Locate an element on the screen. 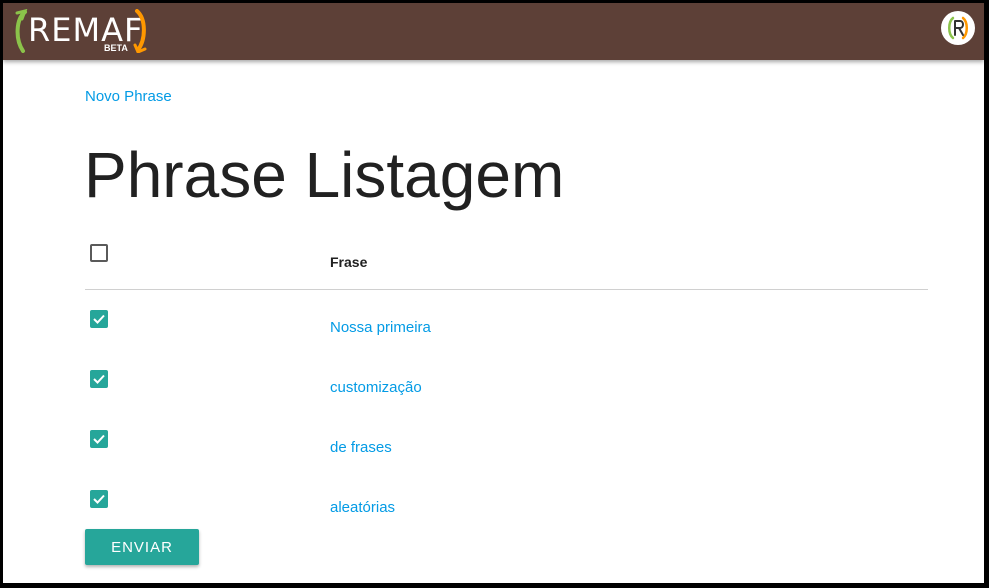 The image size is (989, 588). phrase-link: de frases is located at coordinates (361, 447).